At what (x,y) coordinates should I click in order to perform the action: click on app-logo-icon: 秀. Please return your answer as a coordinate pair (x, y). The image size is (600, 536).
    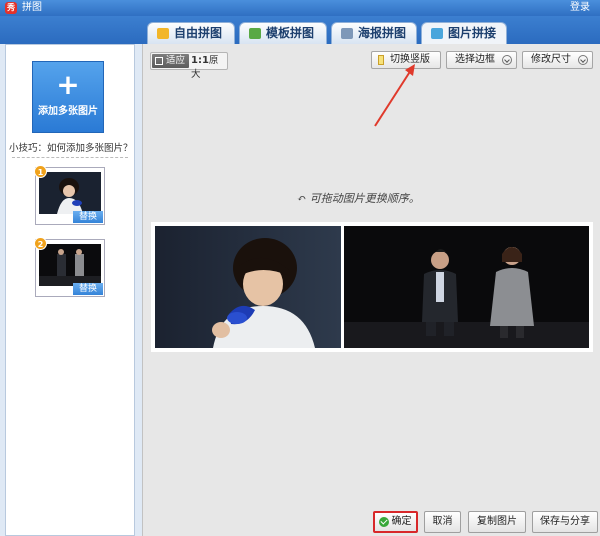
    Looking at the image, I should click on (11, 8).